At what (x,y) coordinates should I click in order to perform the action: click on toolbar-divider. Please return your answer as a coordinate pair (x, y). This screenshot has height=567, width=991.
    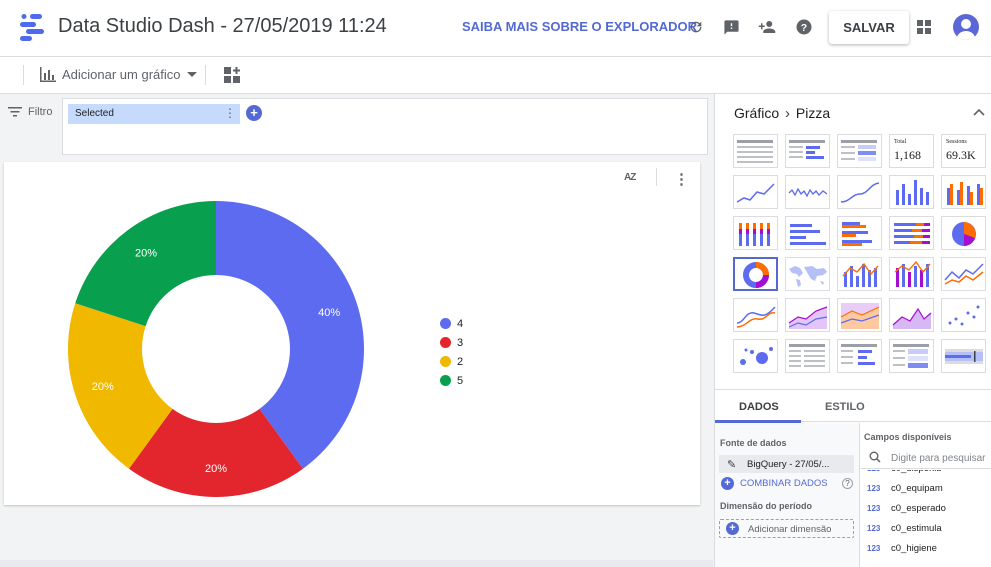
    Looking at the image, I should click on (23, 75).